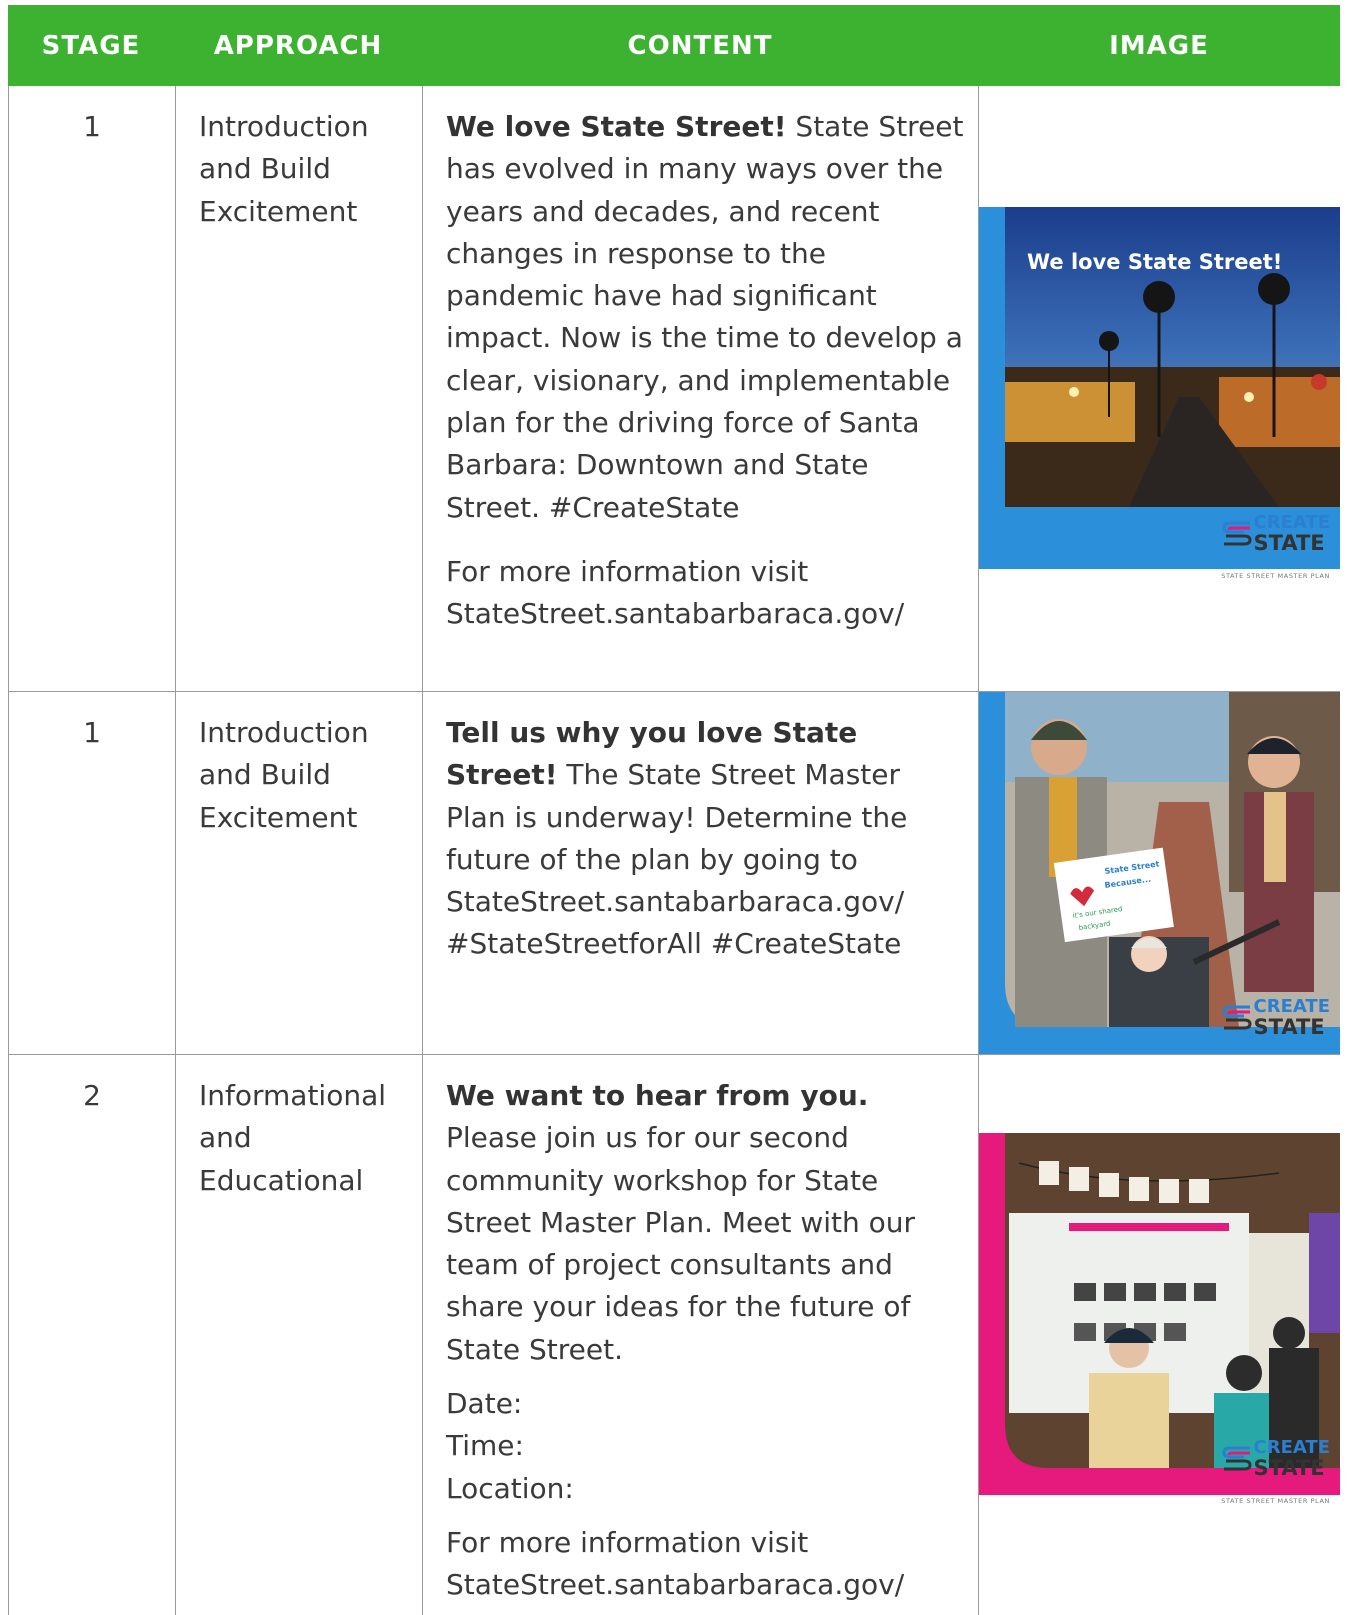  Describe the element at coordinates (700, 45) in the screenshot. I see `header-content: CONTENT` at that location.